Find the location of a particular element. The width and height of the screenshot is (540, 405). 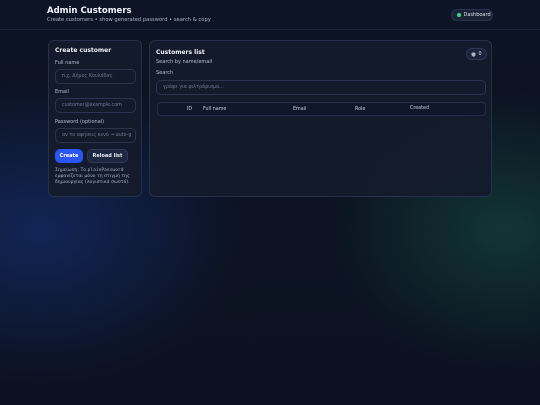

shield-icon is located at coordinates (473, 54).